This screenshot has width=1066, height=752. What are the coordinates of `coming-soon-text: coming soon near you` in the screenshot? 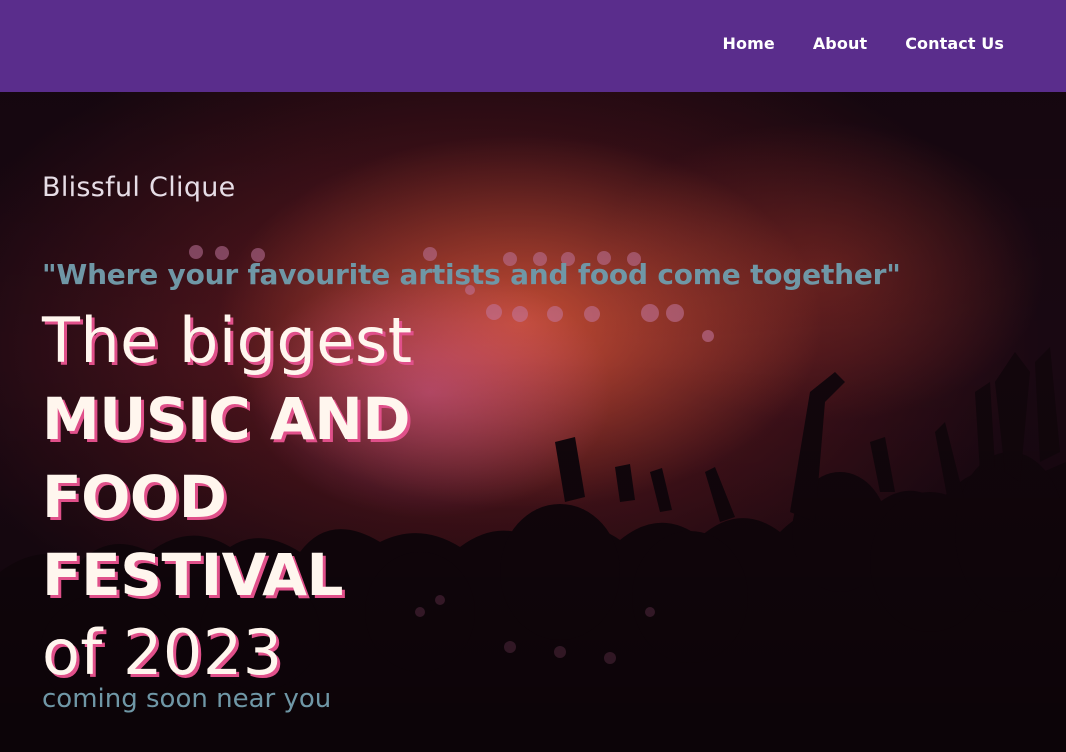 It's located at (187, 699).